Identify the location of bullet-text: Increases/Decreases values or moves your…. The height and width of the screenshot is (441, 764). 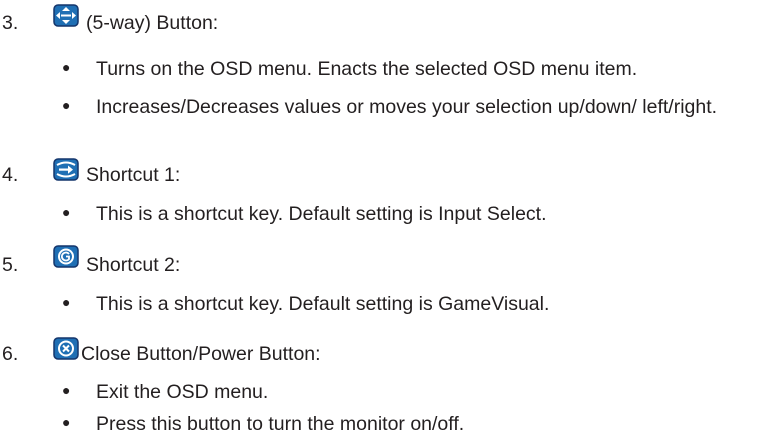
(407, 107).